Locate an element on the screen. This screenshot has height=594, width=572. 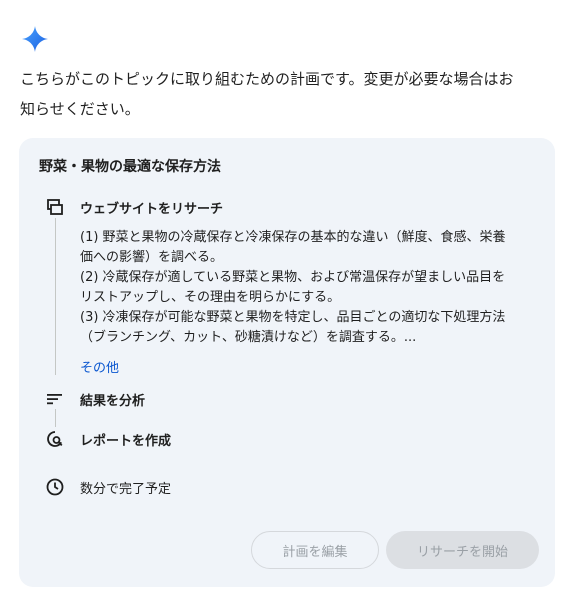
step-label-web-research: ウェブサイトをリサーチ is located at coordinates (152, 209).